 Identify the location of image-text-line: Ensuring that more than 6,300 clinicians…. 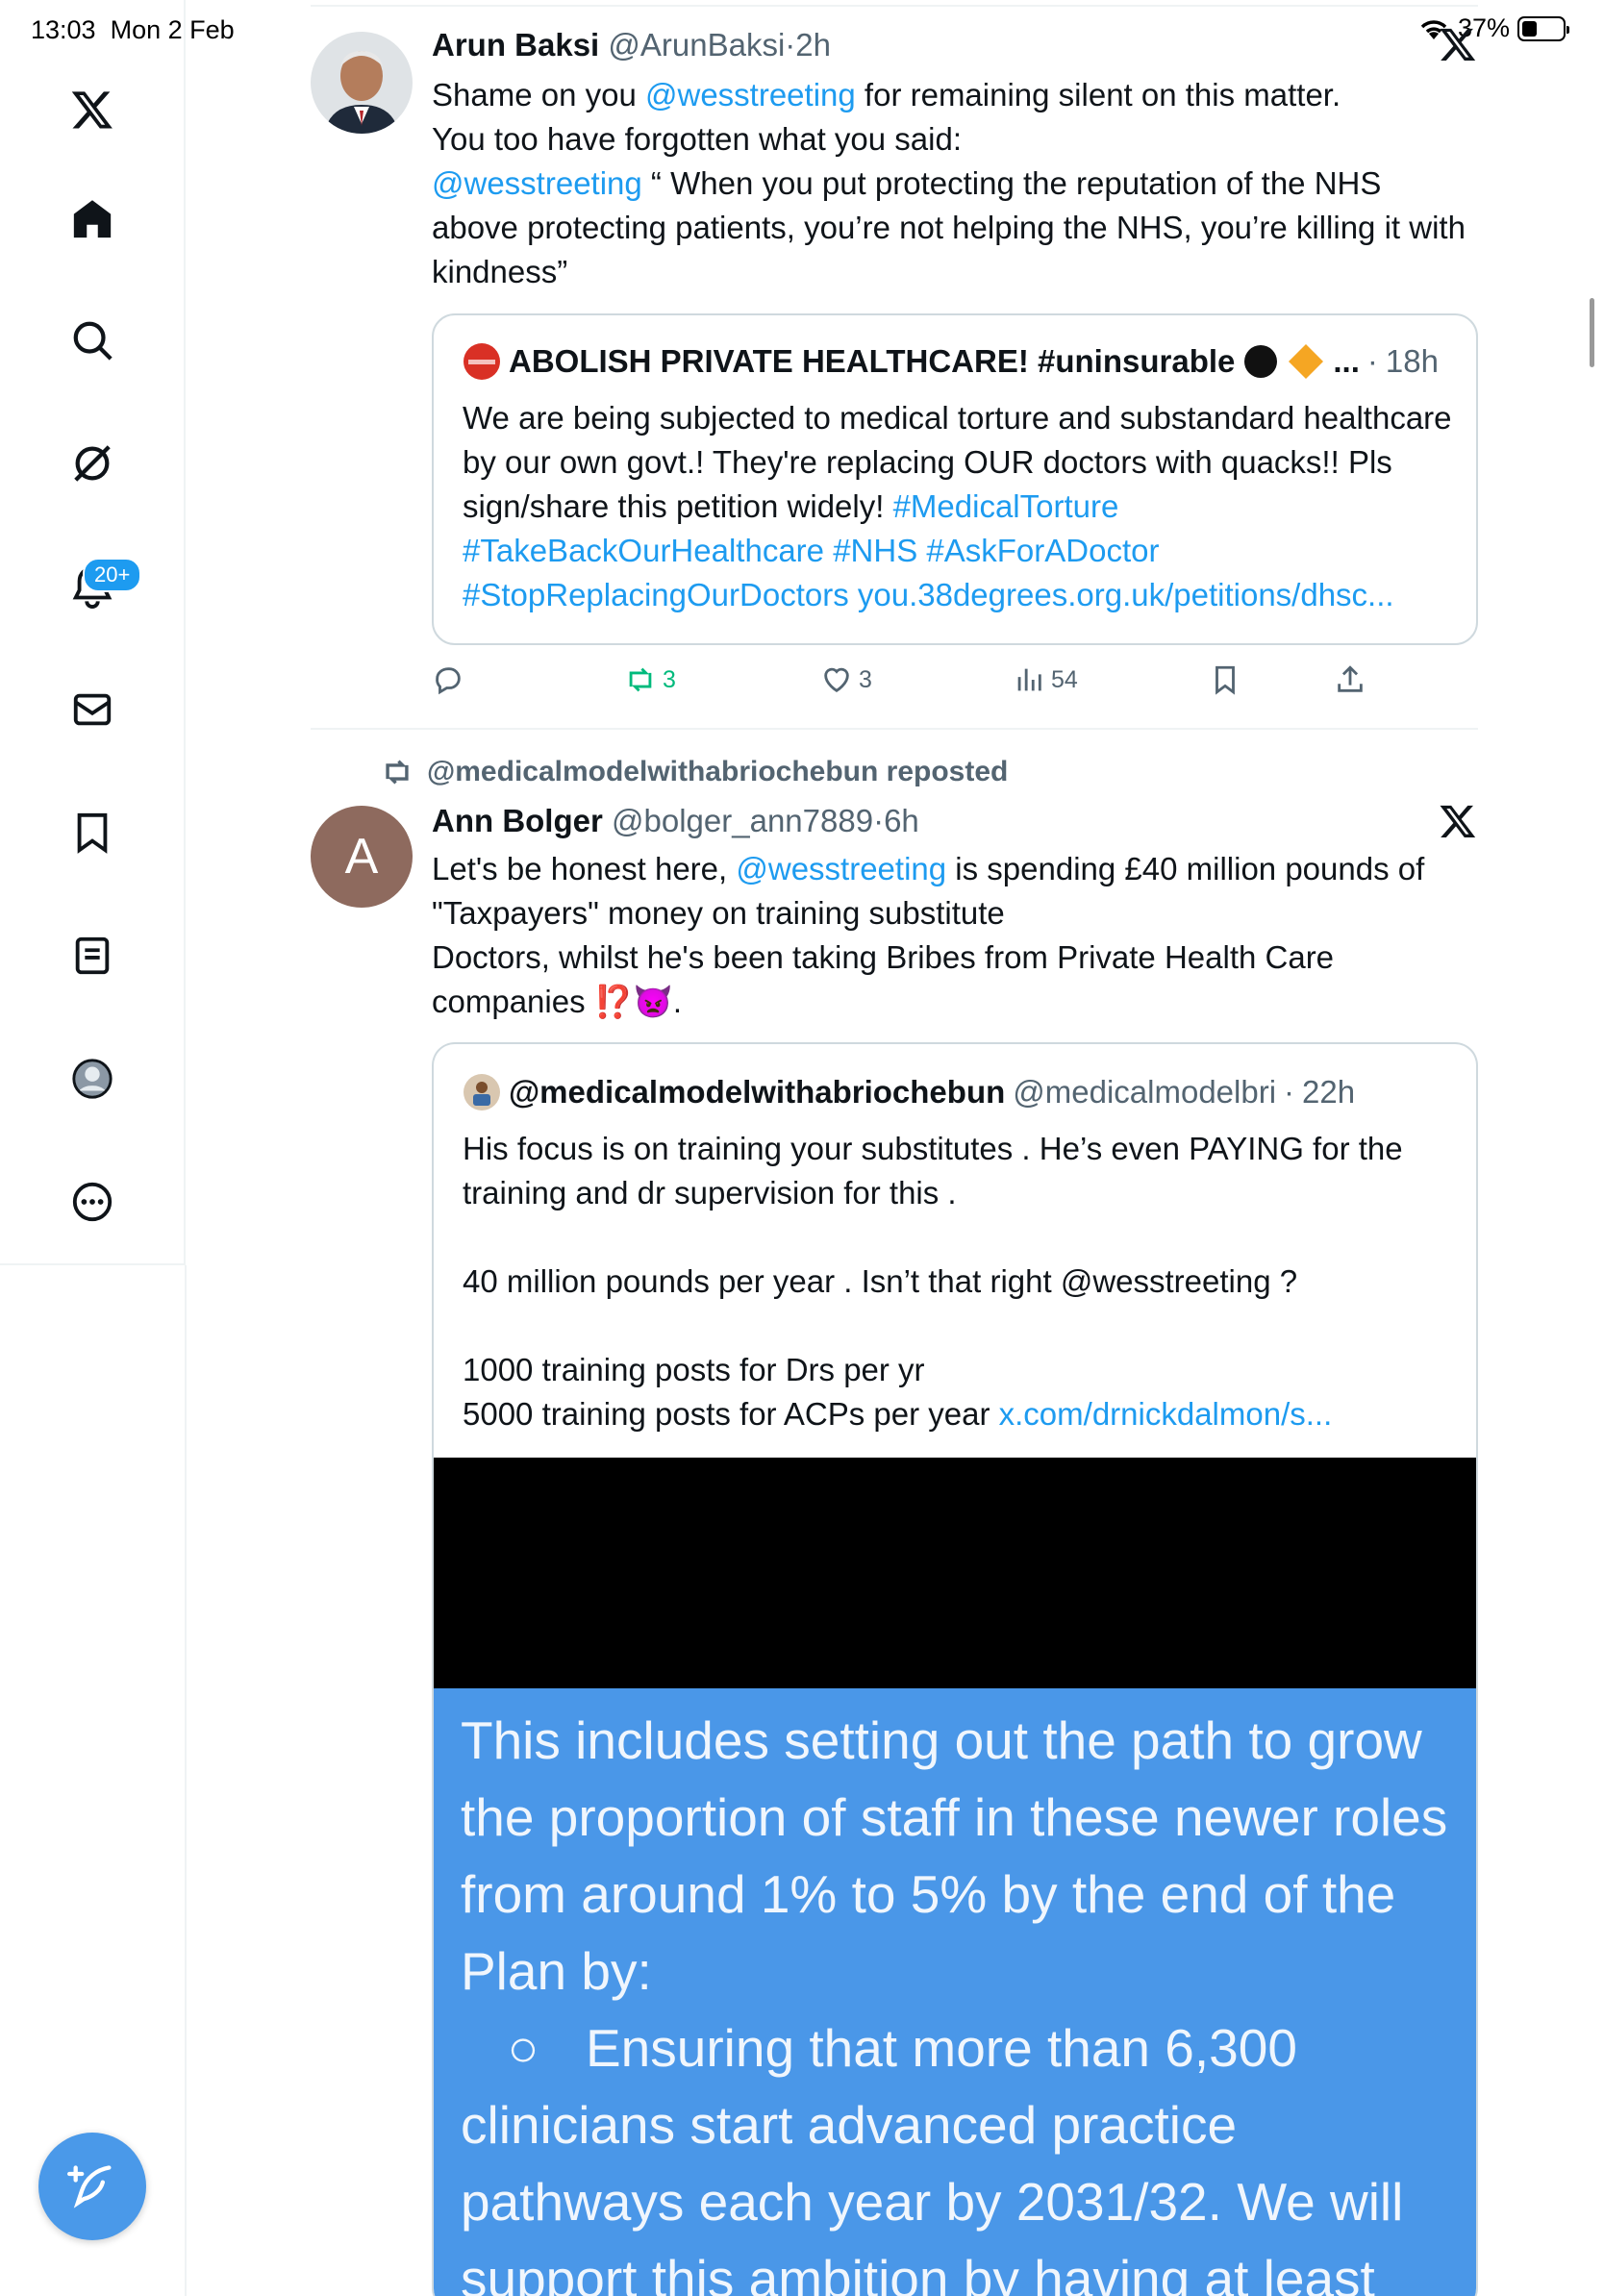
(932, 2157).